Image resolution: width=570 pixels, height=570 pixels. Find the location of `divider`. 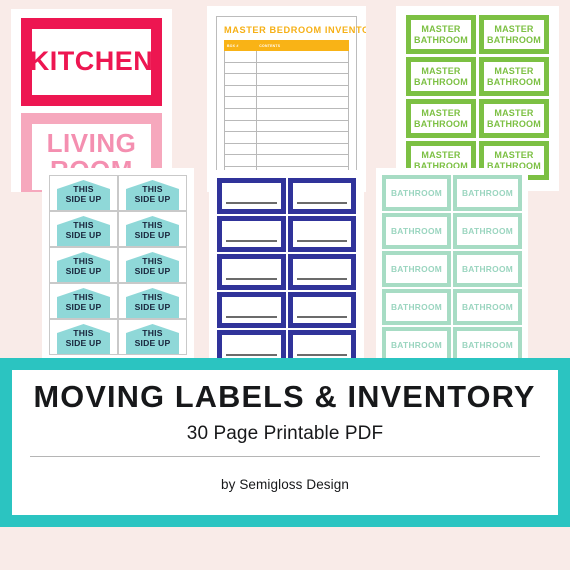

divider is located at coordinates (285, 456).